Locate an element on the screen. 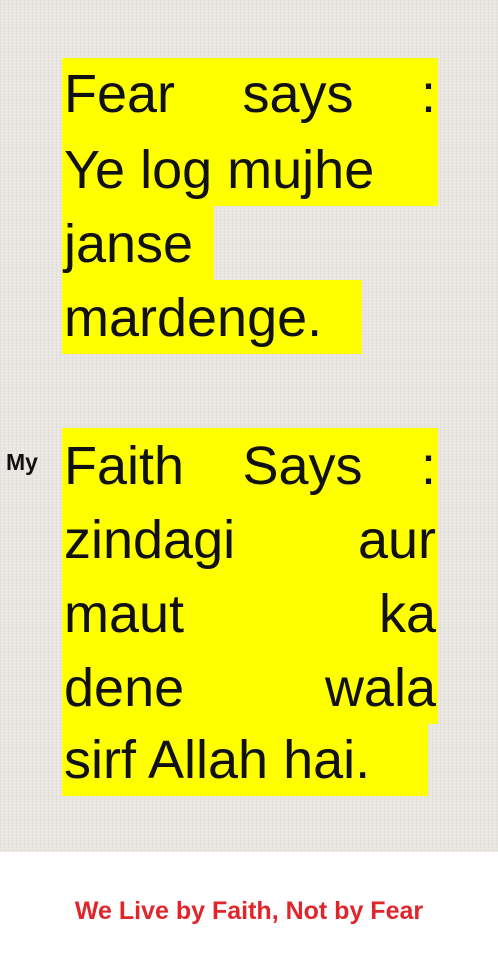  caption-bar: We Live by Faith, Not by Fear is located at coordinates (249, 915).